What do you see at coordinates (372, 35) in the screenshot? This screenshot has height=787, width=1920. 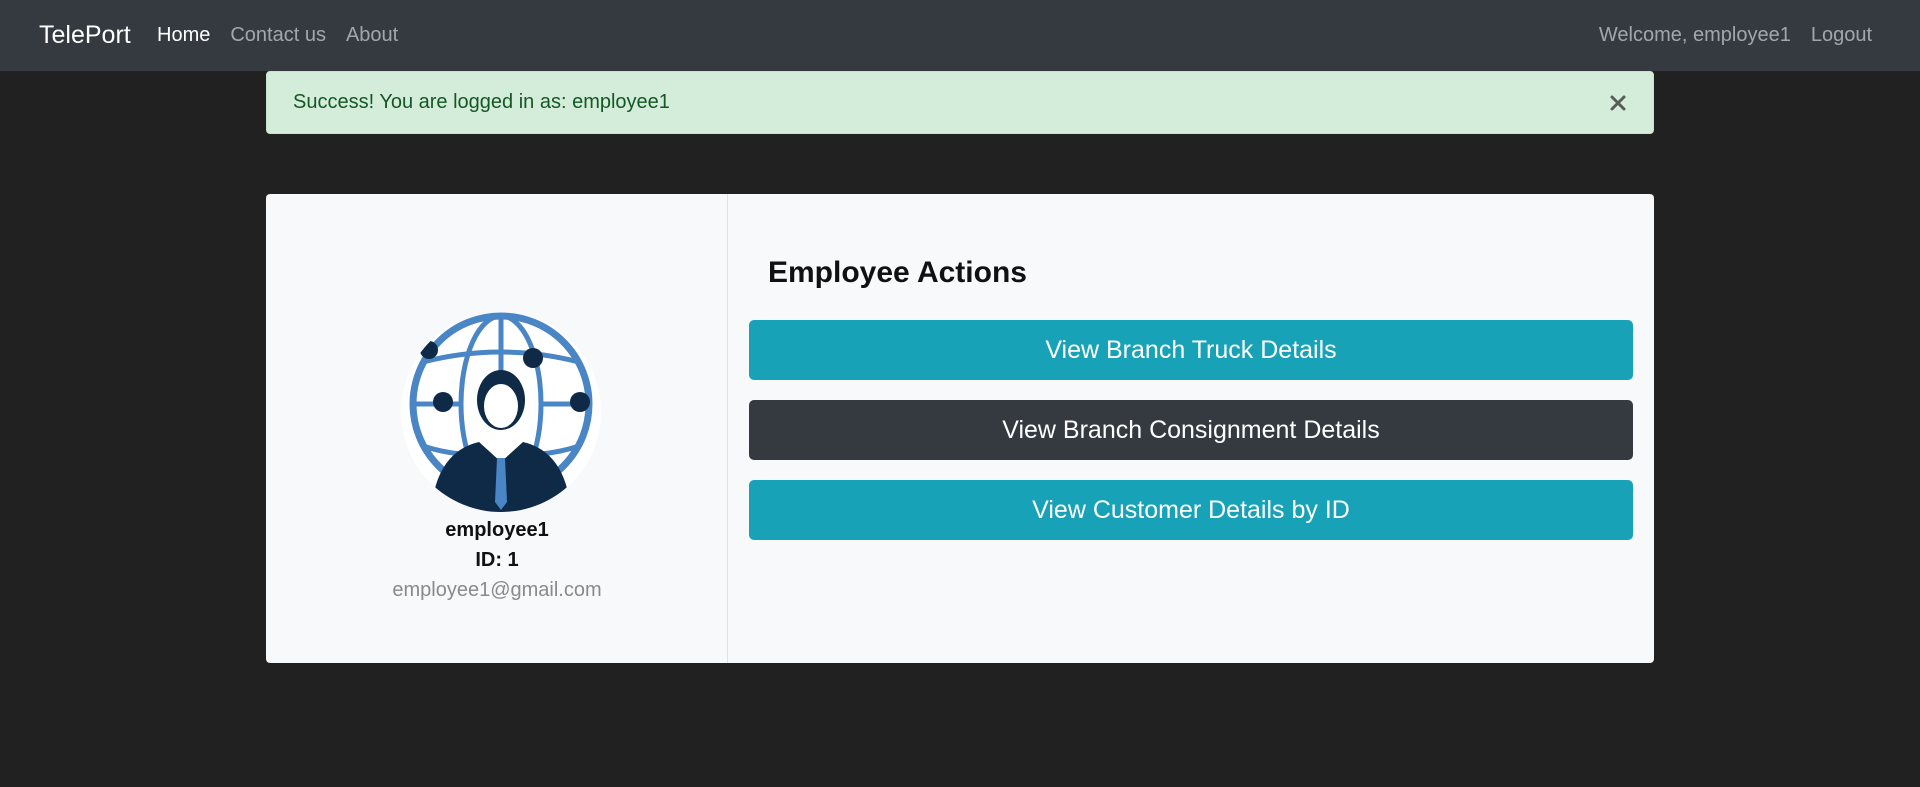 I see `nav-about-link: About` at bounding box center [372, 35].